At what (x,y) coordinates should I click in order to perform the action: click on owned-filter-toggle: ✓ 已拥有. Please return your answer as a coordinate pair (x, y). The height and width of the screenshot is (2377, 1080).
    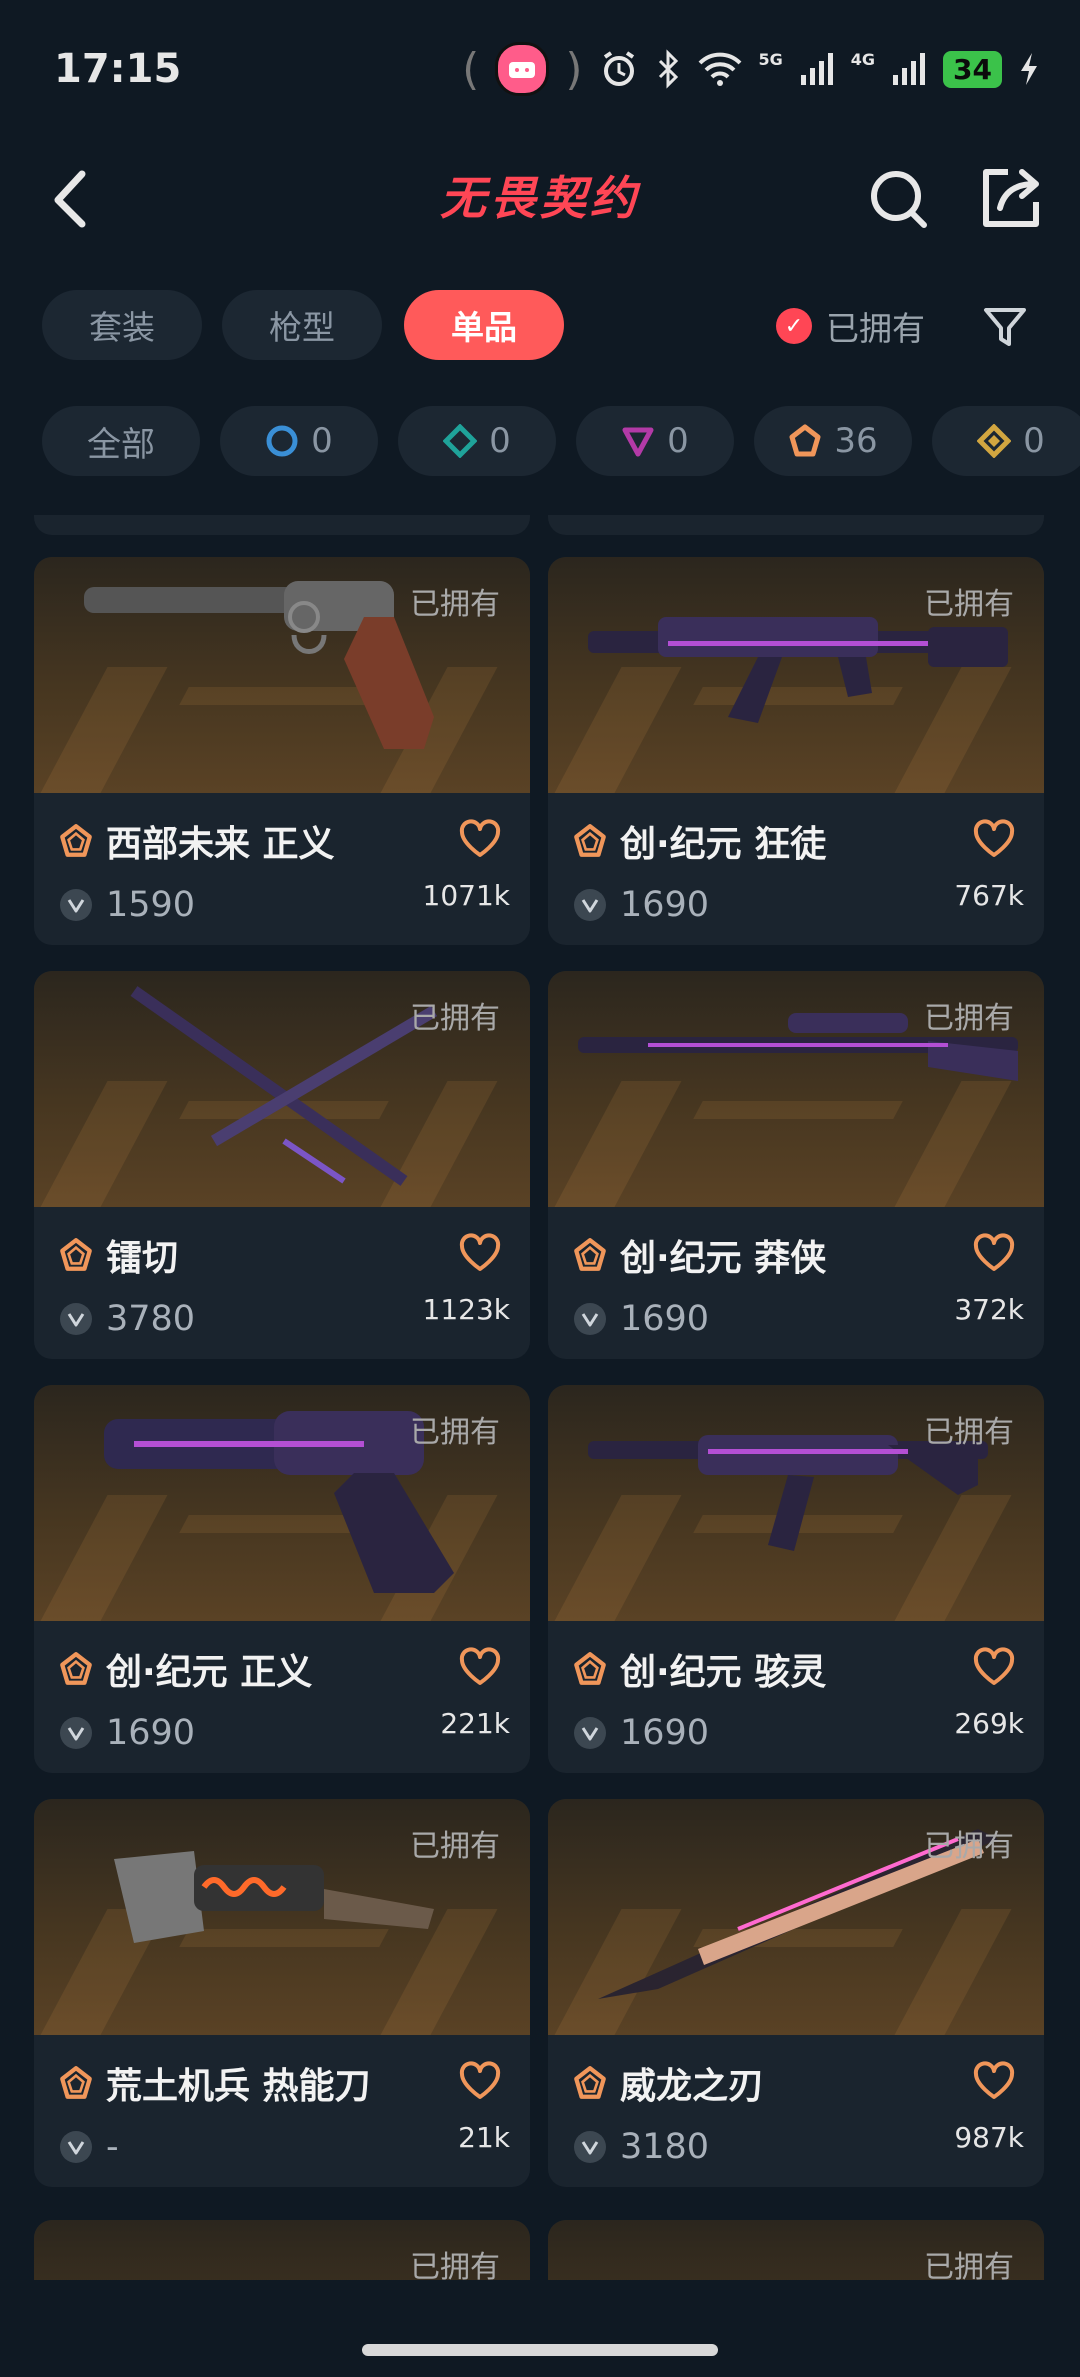
    Looking at the image, I should click on (850, 326).